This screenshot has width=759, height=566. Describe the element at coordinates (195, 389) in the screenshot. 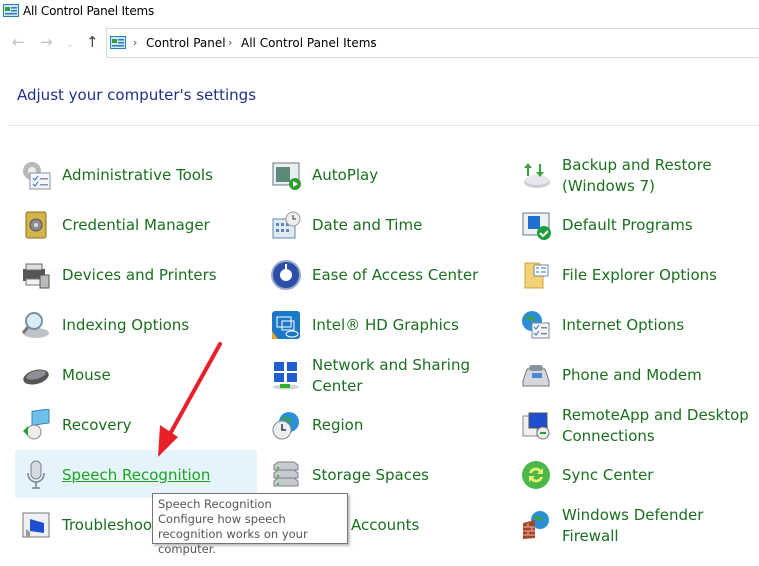

I see `arrow-shaft` at that location.